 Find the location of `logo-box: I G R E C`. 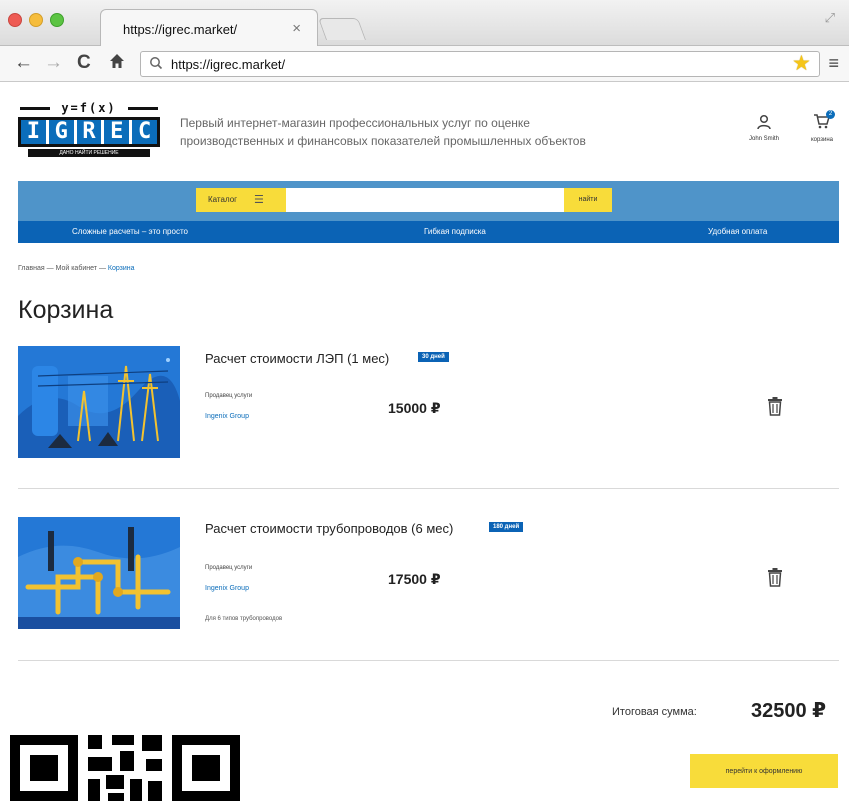

logo-box: I G R E C is located at coordinates (89, 132).